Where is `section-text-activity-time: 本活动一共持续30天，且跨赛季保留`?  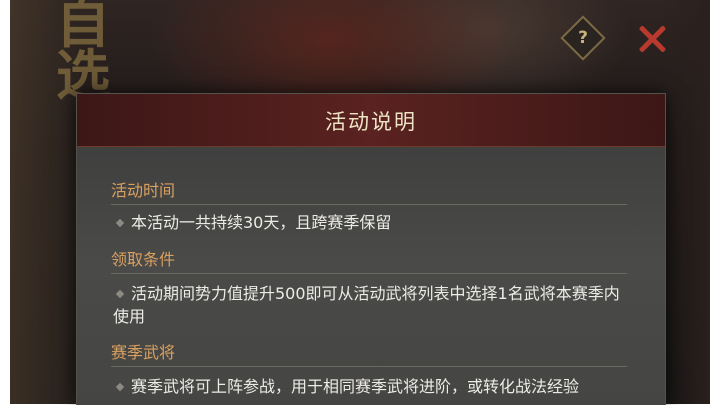
section-text-activity-time: 本活动一共持续30天，且跨赛季保留 is located at coordinates (373, 222).